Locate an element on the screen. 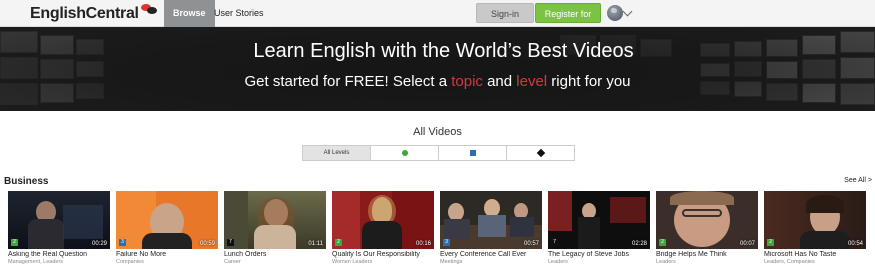 Image resolution: width=875 pixels, height=267 pixels. video-thumbnail: 7 01:11 is located at coordinates (275, 220).